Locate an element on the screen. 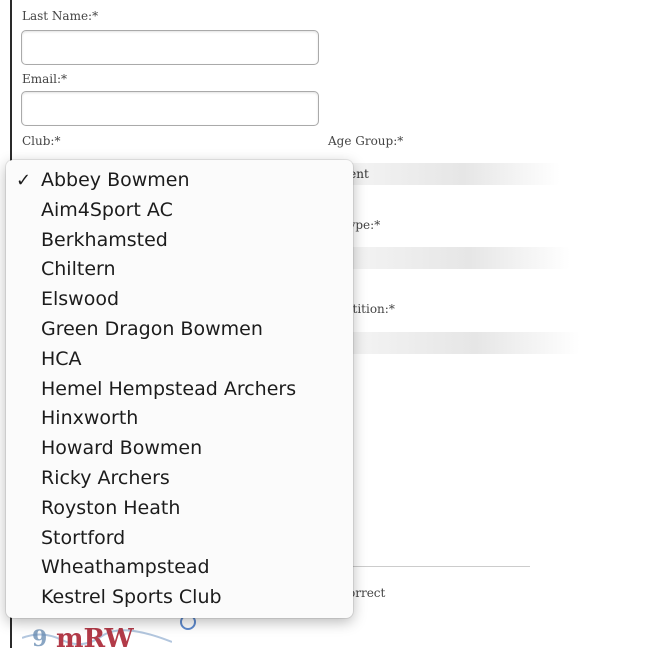 The height and width of the screenshot is (648, 662). club-option: Wheathampstead is located at coordinates (179, 568).